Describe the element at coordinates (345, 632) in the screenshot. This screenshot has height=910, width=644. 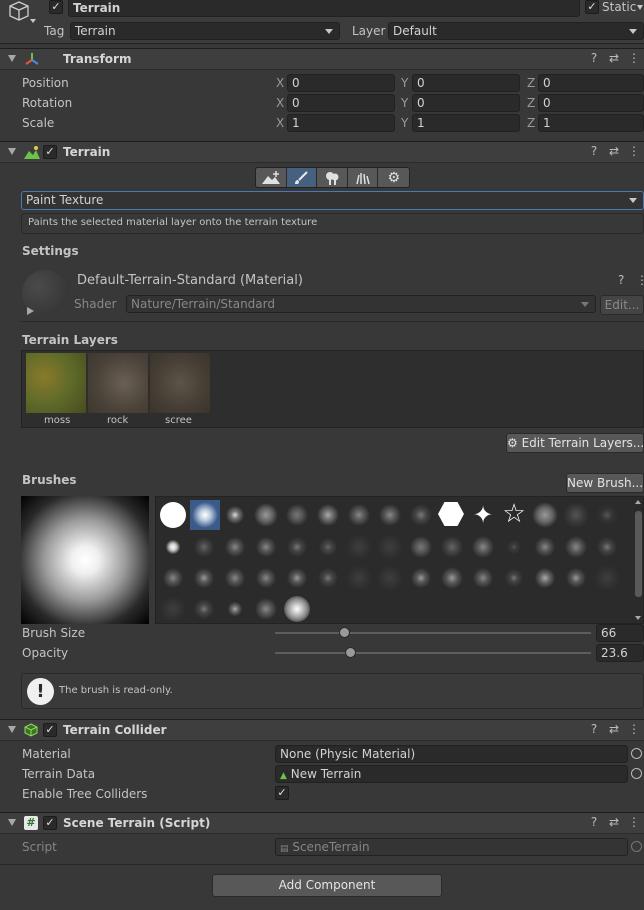
I see `brush-size-knob` at that location.